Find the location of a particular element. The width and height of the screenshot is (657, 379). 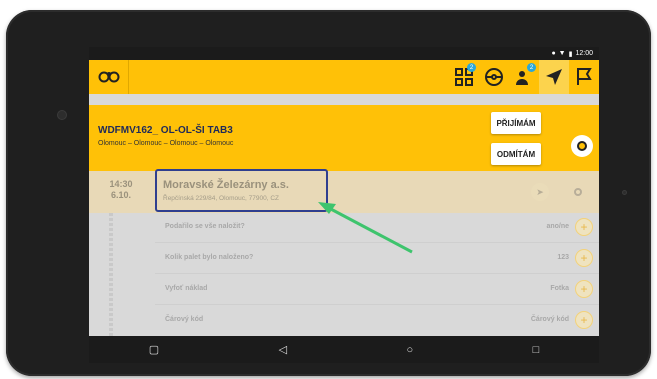

navigation-arrow-icon is located at coordinates (554, 77).